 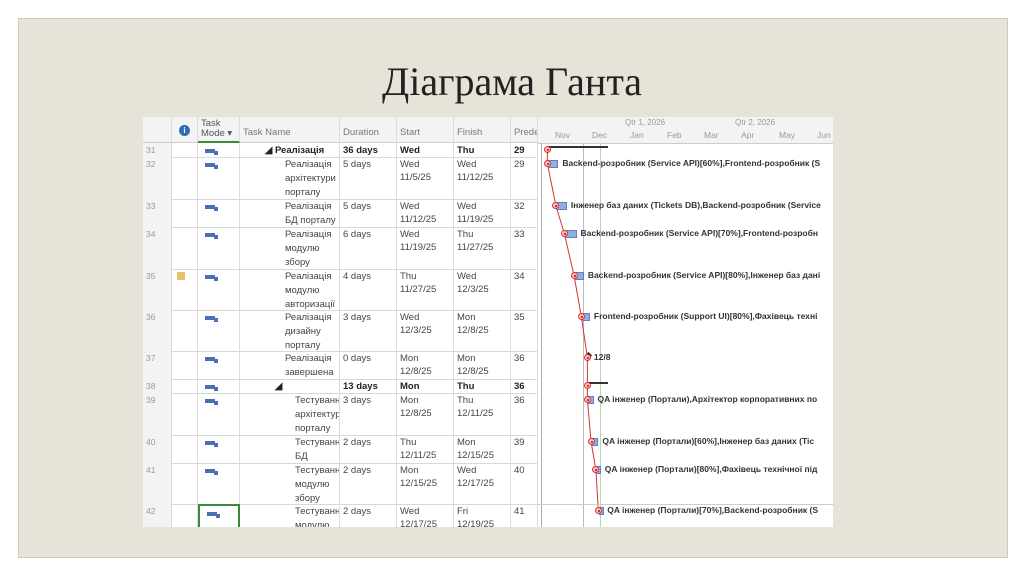 What do you see at coordinates (157, 365) in the screenshot?
I see `row-number: 37` at bounding box center [157, 365].